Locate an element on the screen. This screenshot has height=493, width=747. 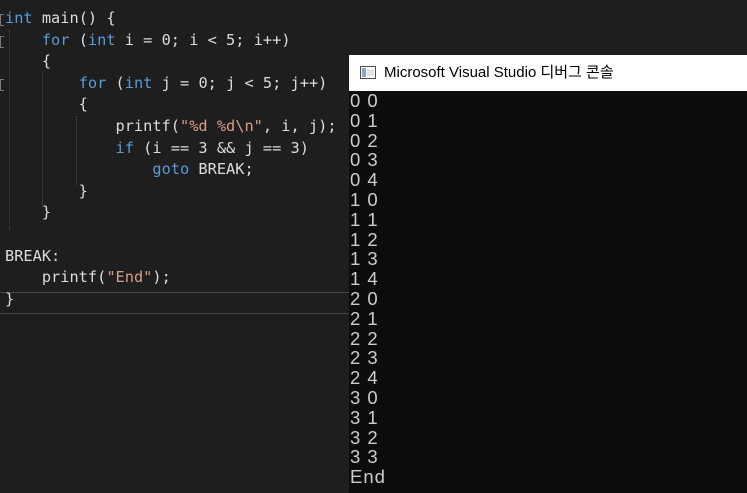
console-output-line: 0 1 is located at coordinates (364, 120).